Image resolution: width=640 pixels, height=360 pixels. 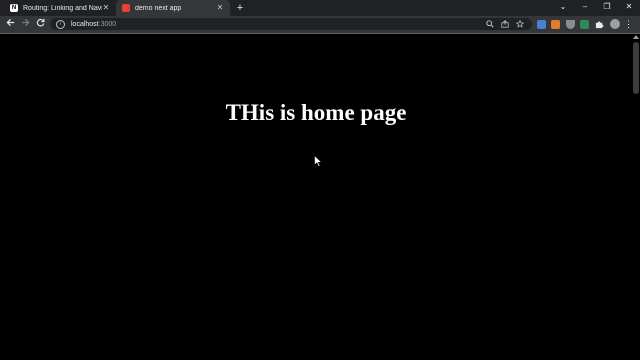 I want to click on puzzle-icon, so click(x=599, y=24).